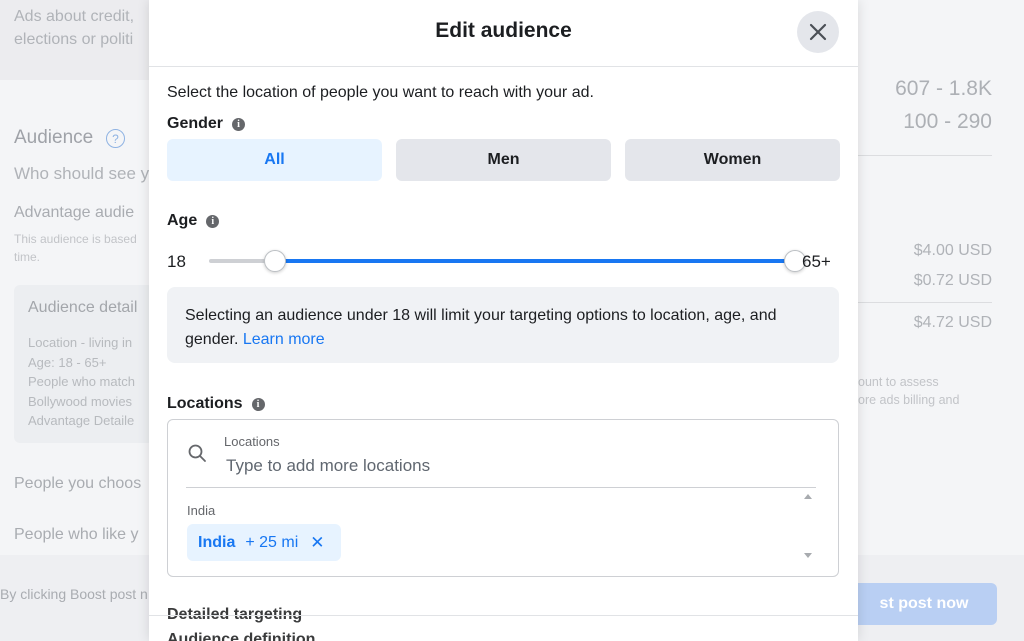 The image size is (1024, 641). I want to click on remove-location-button: ✕, so click(317, 542).